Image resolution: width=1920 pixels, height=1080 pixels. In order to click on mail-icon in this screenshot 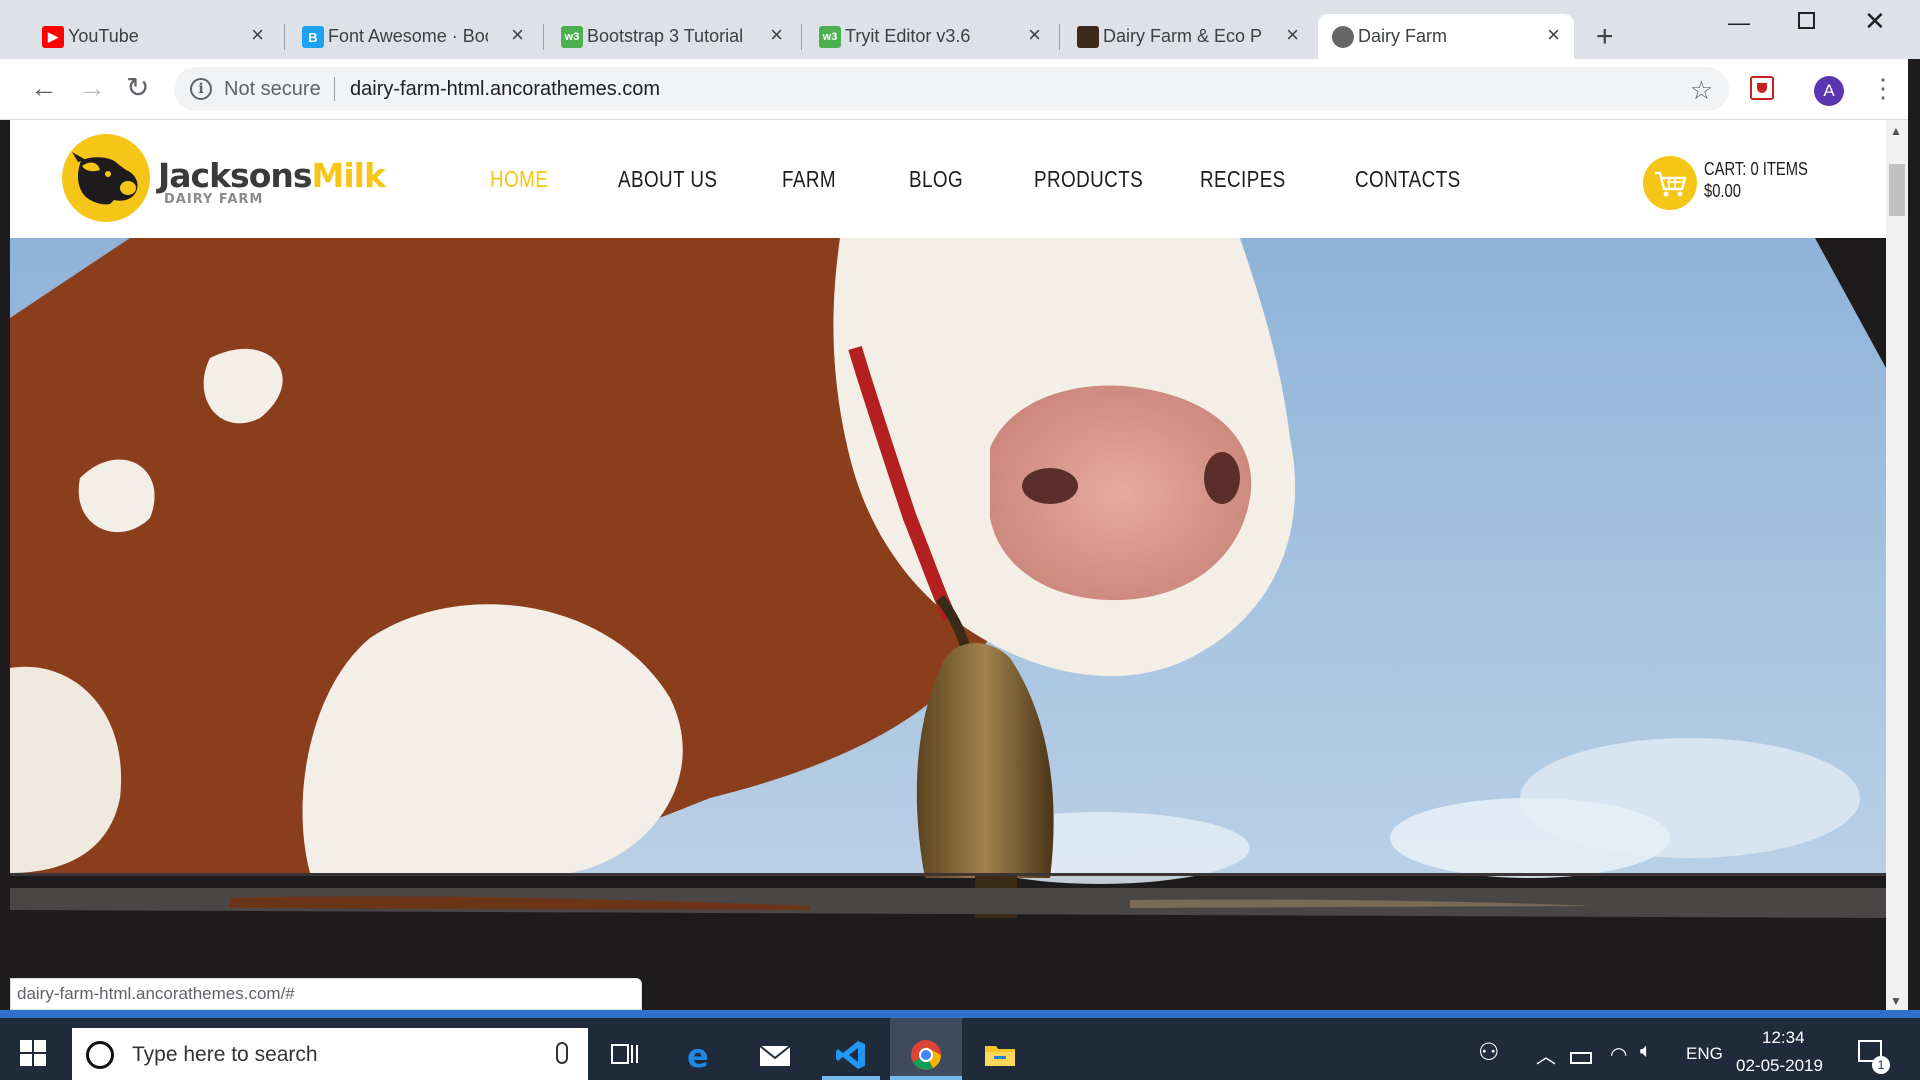, I will do `click(775, 1055)`.